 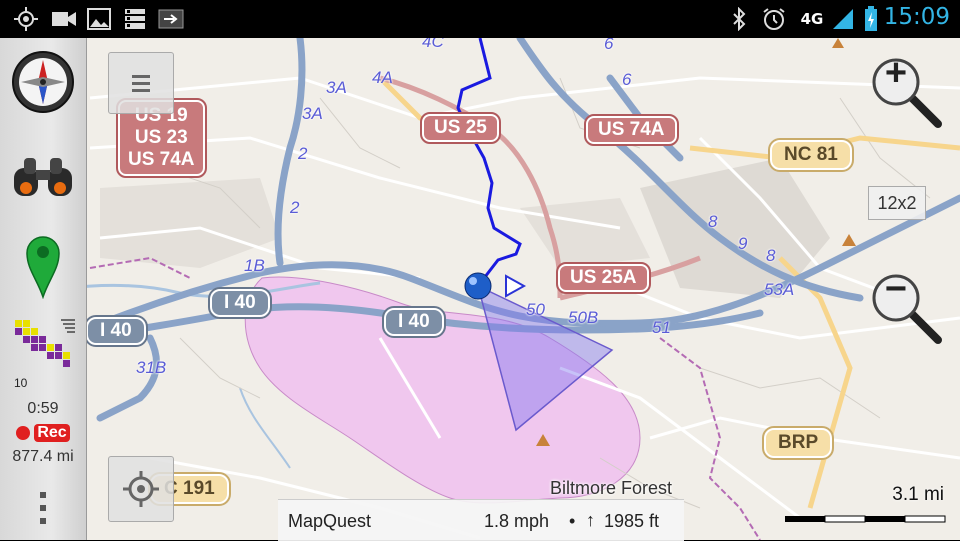 What do you see at coordinates (254, 265) in the screenshot?
I see `exit-label: 1B` at bounding box center [254, 265].